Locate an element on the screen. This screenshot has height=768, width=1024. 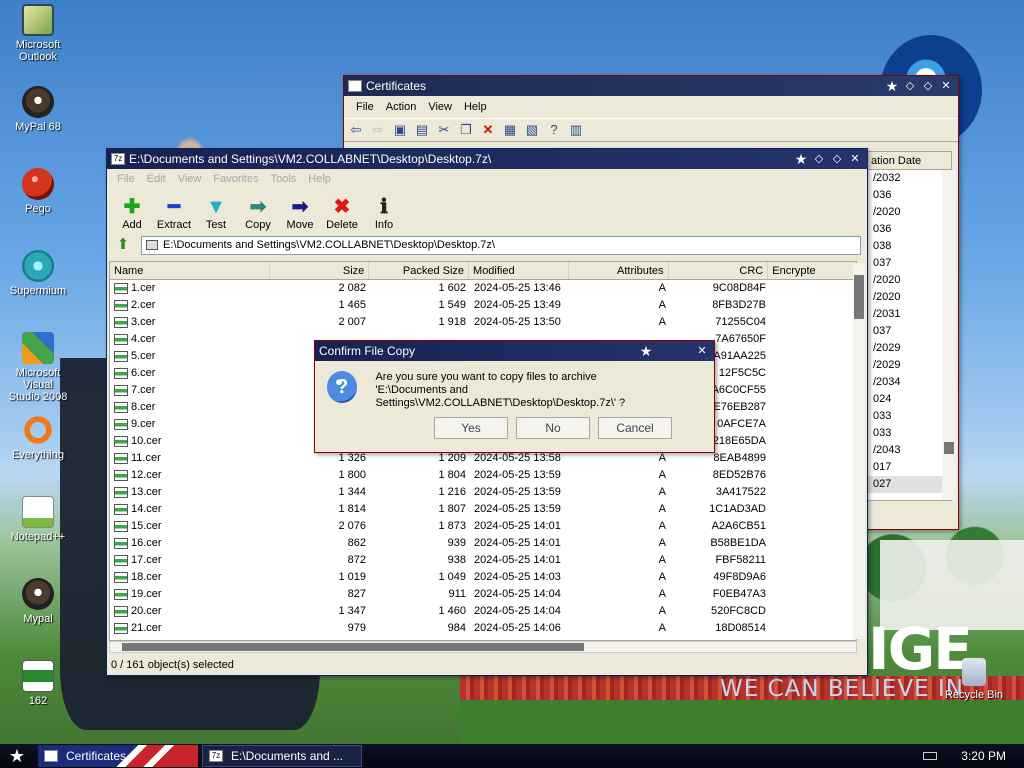
desktop-icon-visual-studio: Microsoft Visual Studio 2008 is located at coordinates (38, 367).